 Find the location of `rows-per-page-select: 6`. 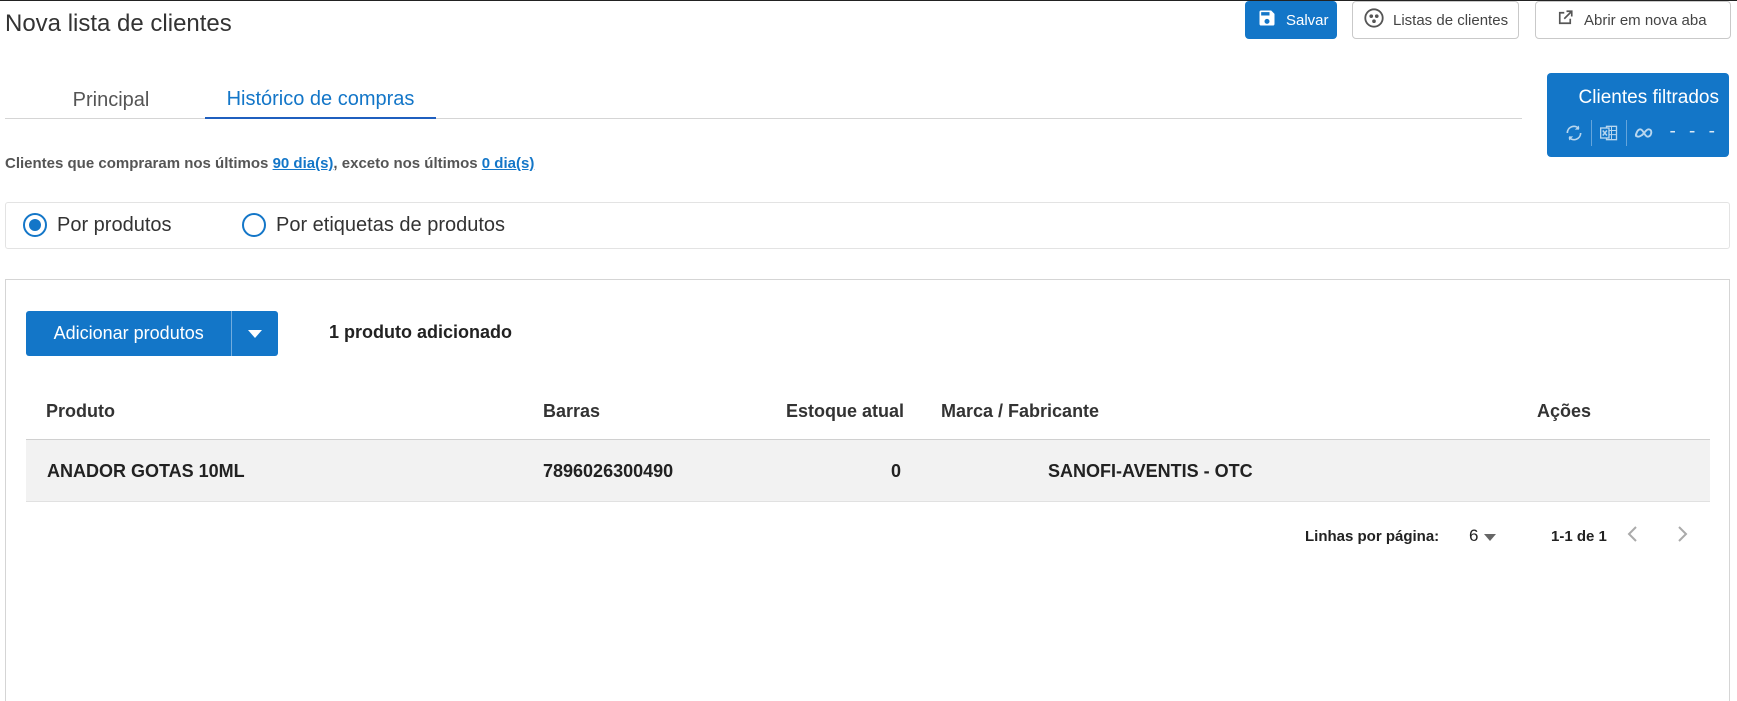

rows-per-page-select: 6 is located at coordinates (1483, 536).